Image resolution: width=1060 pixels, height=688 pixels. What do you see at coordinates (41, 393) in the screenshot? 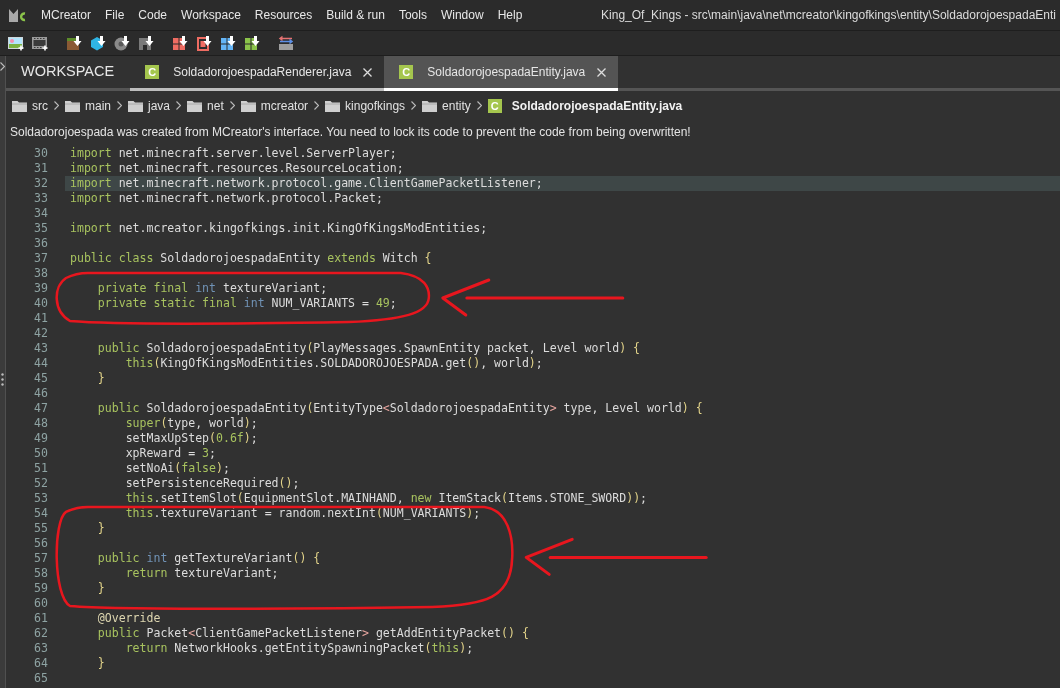
I see `line-number: 46` at bounding box center [41, 393].